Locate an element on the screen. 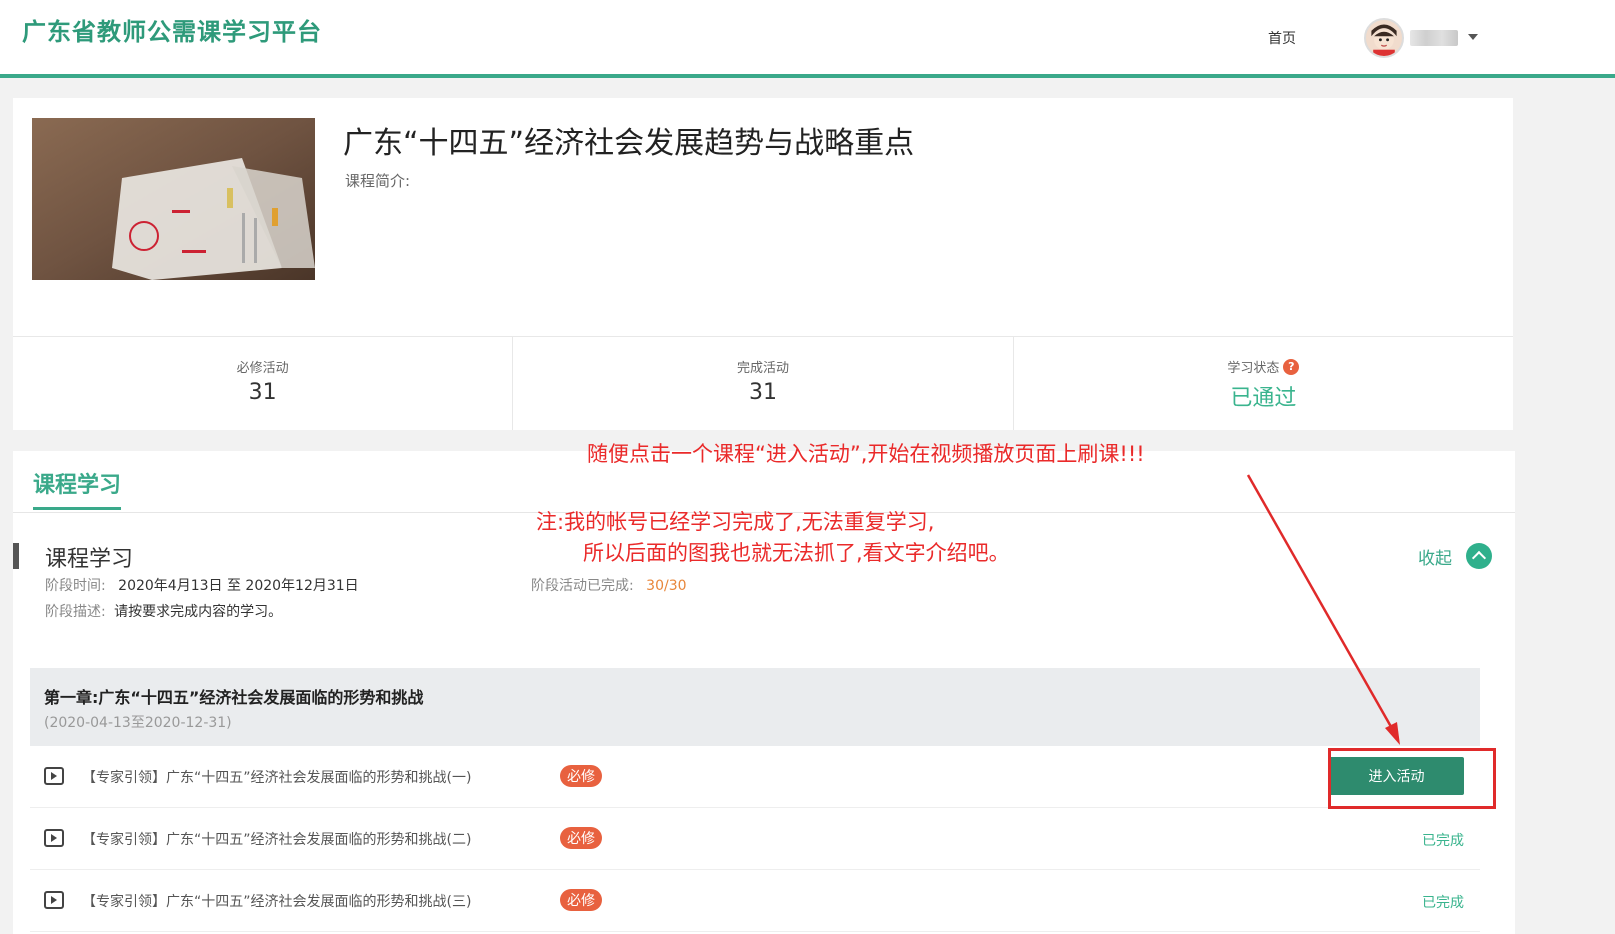 This screenshot has width=1615, height=934. list-item: 【专家引领】广东“十四五”经济社会发展面临的形势和挑战(一) 必修 进入活动 is located at coordinates (755, 777).